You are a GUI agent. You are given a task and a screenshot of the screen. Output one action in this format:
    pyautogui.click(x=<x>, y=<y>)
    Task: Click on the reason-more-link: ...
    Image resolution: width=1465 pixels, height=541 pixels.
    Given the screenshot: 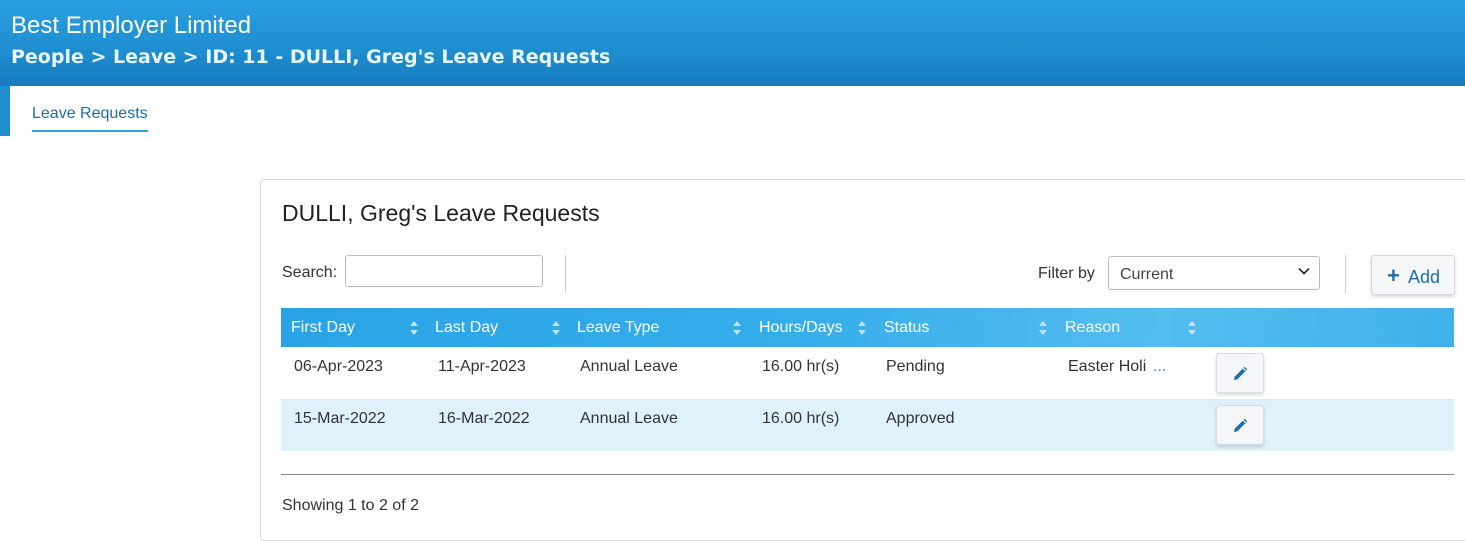 What is the action you would take?
    pyautogui.click(x=1159, y=367)
    